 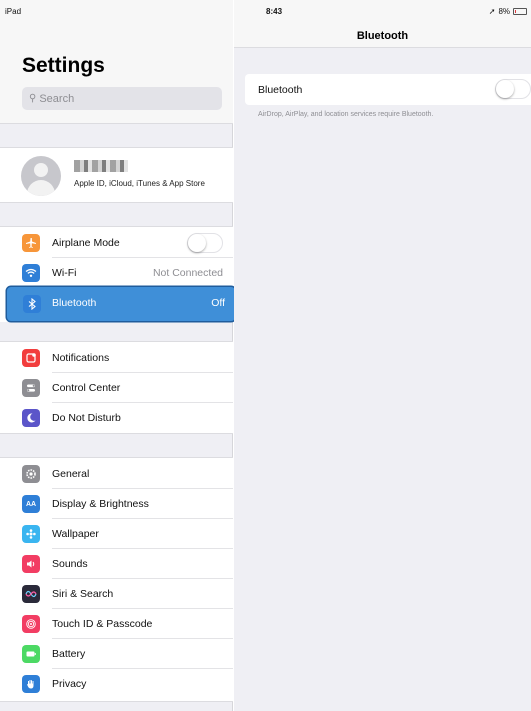 I want to click on profile-name-redacted, so click(x=101, y=166).